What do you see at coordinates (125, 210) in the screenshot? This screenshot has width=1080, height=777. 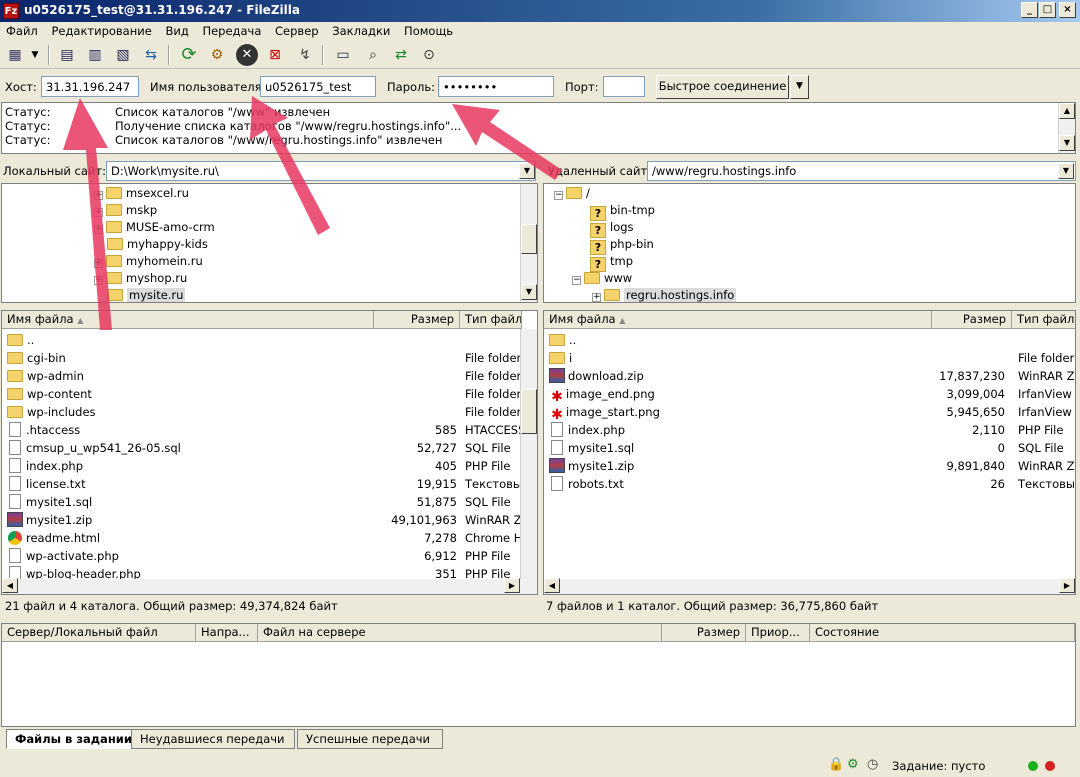 I see `local-tree-item: + mskp` at bounding box center [125, 210].